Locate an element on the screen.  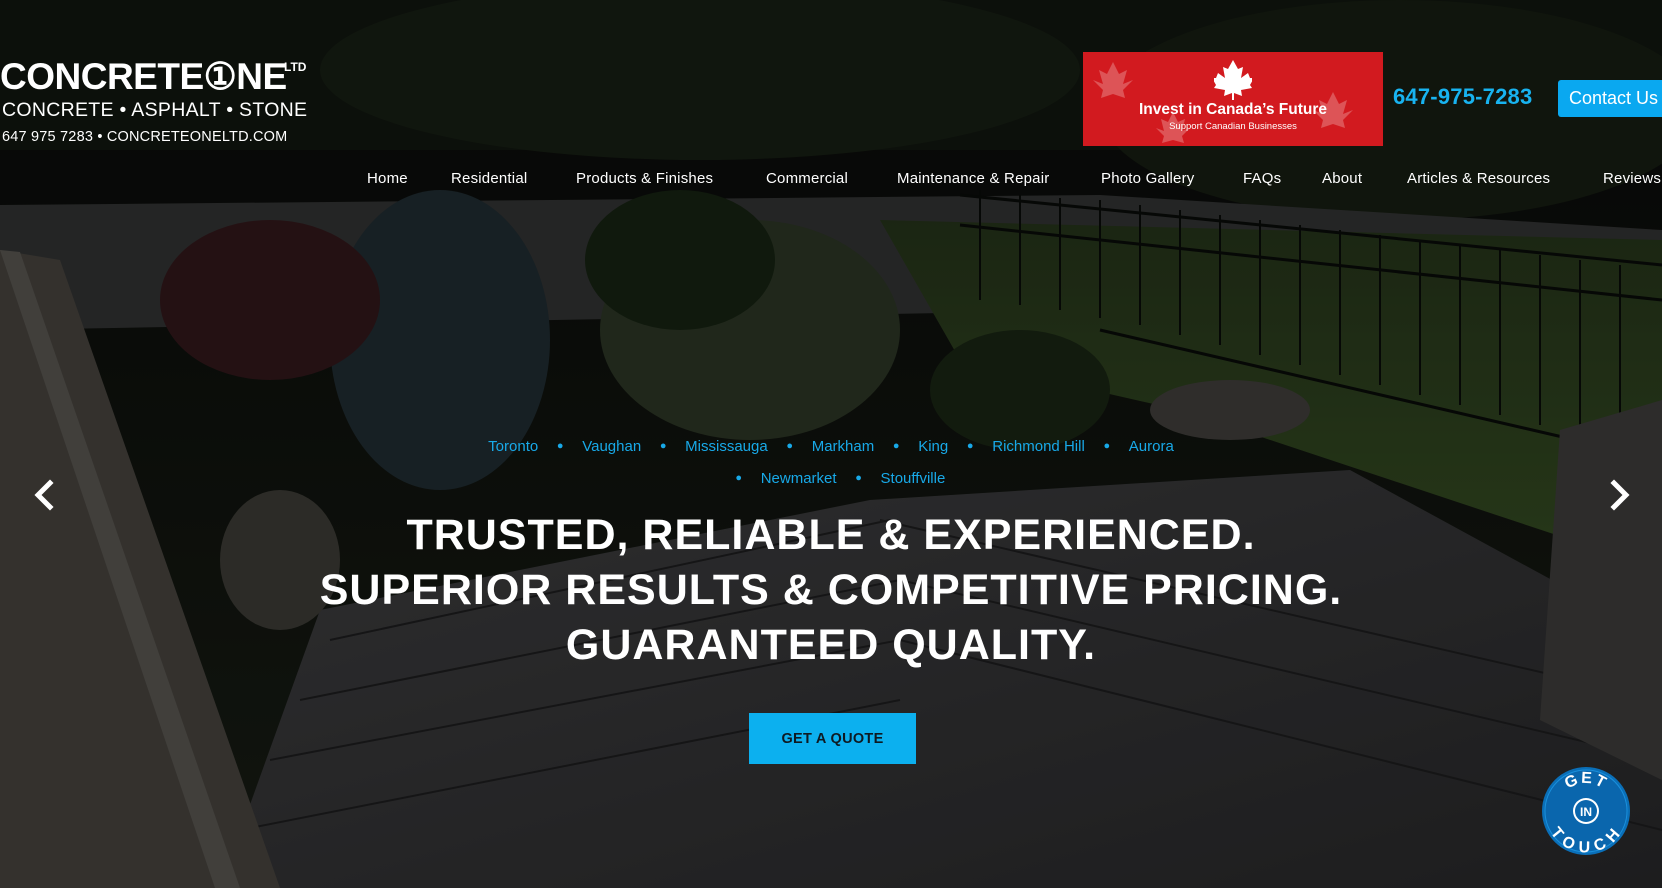
logo-wordmark: CONCRETE①NE is located at coordinates (143, 76).